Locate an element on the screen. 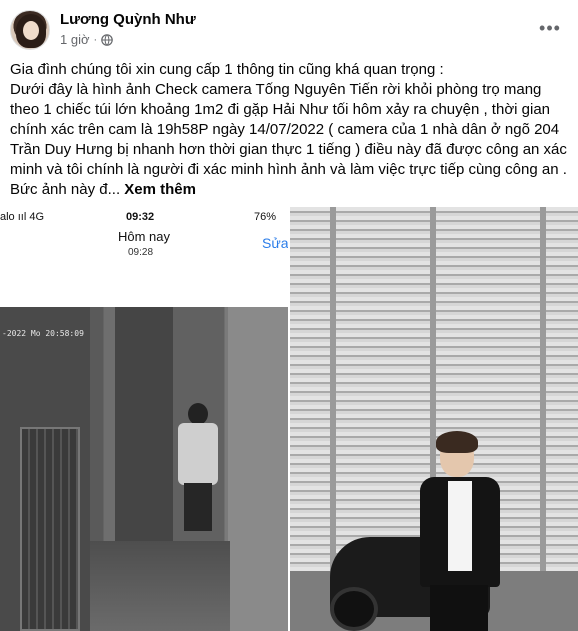  more-horizontal-icon: ••• is located at coordinates (550, 27).